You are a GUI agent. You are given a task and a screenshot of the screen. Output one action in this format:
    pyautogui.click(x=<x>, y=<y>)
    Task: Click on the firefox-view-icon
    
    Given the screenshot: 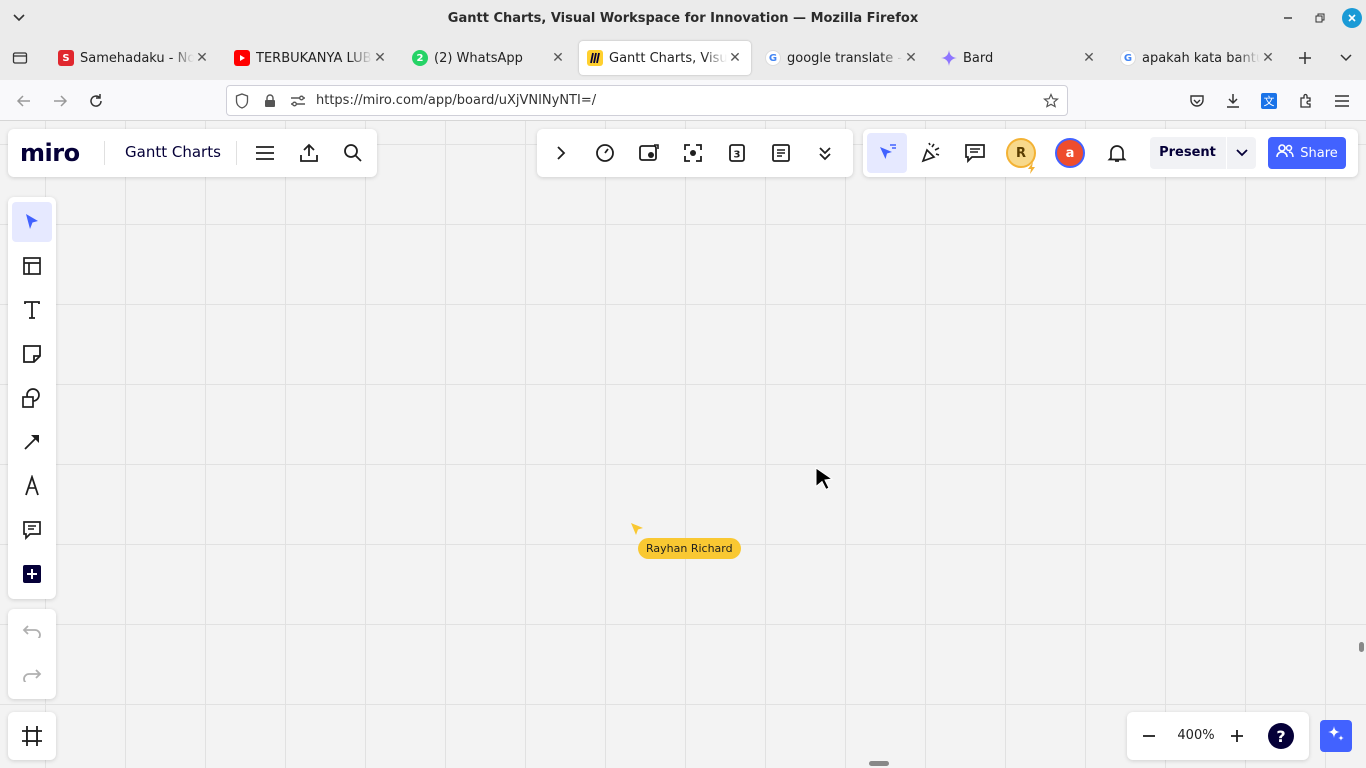 What is the action you would take?
    pyautogui.click(x=20, y=58)
    